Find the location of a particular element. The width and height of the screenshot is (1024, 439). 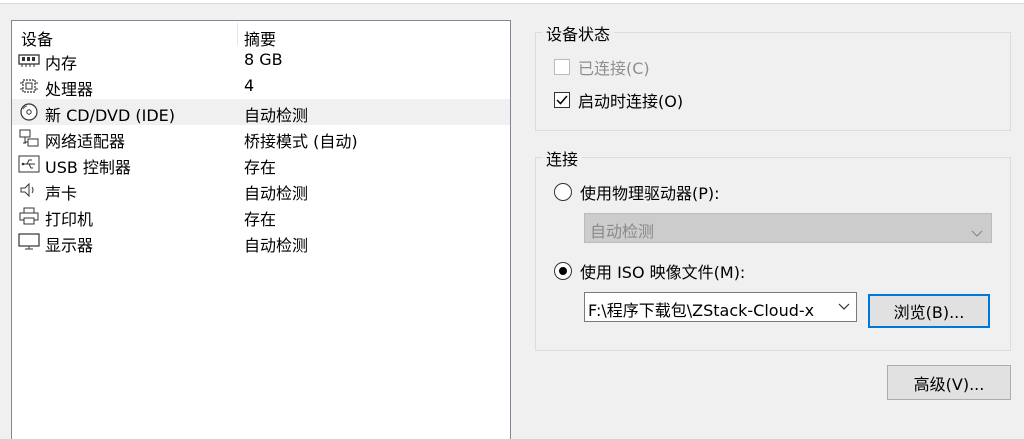

device-row-printer: 打印机 存在 is located at coordinates (261, 216).